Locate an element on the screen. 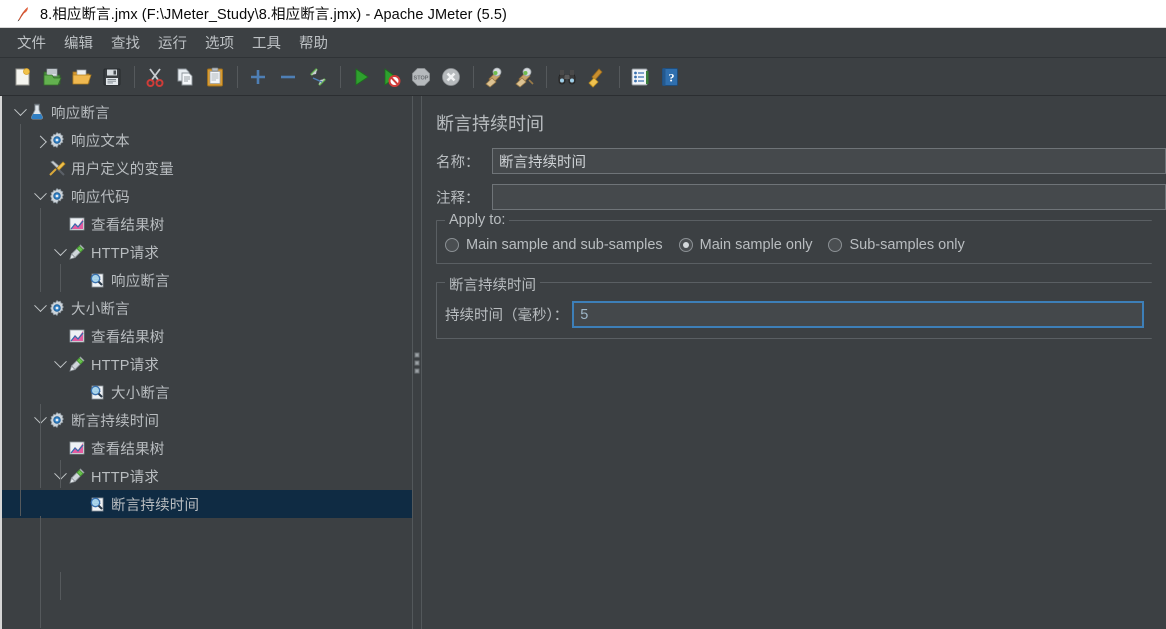 The image size is (1166, 629). reset-search-broom-icon is located at coordinates (597, 77).